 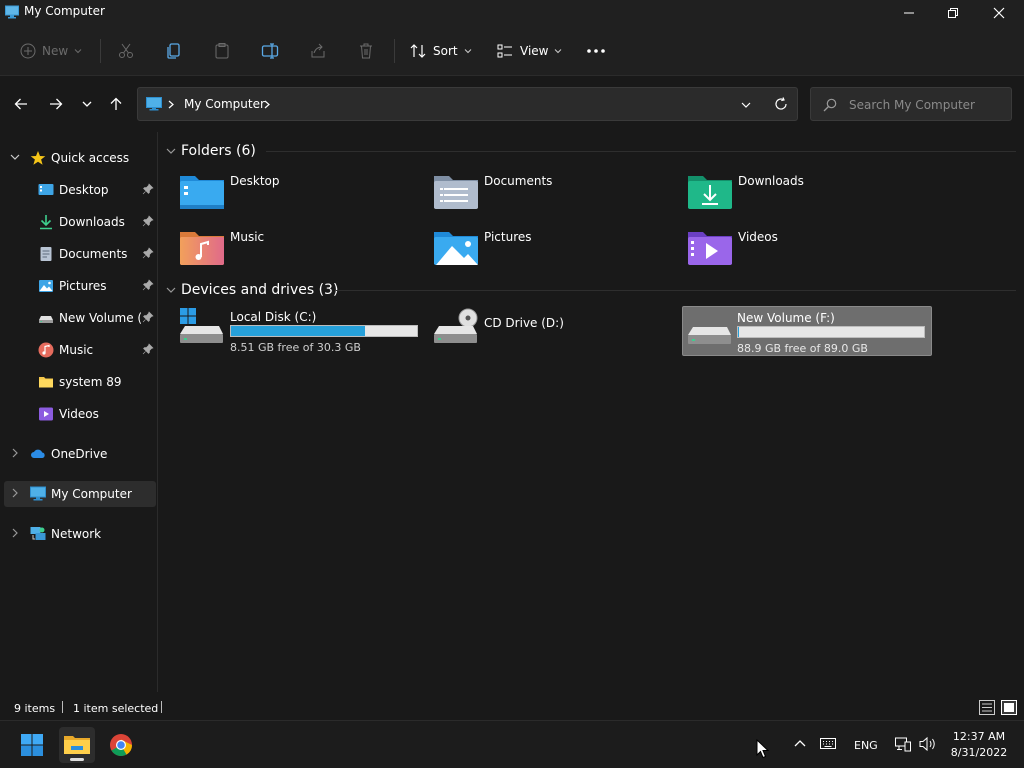 I want to click on back-button, so click(x=21, y=104).